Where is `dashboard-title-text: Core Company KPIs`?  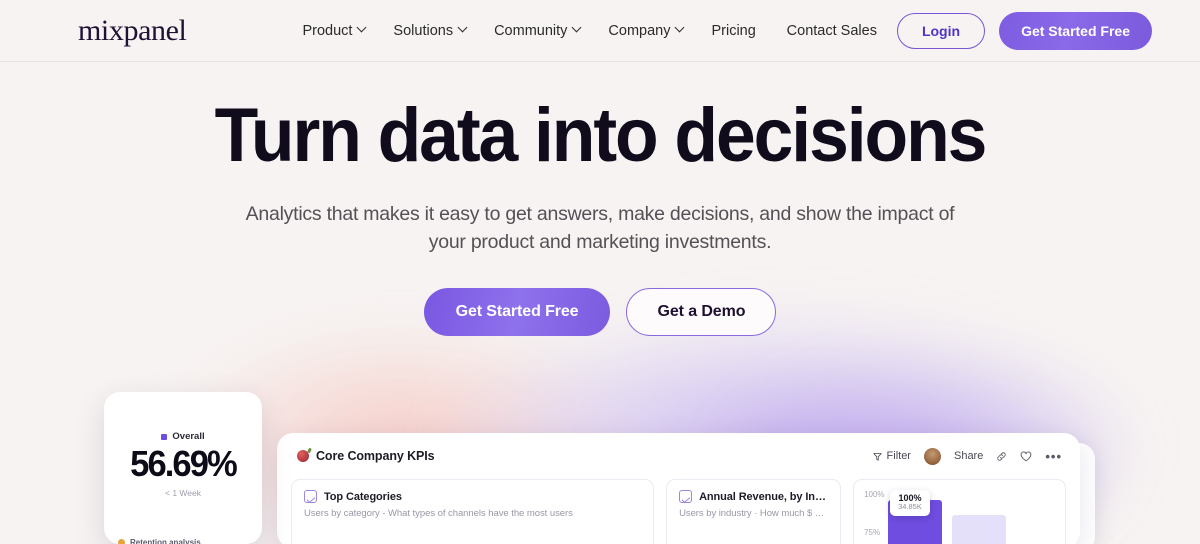 dashboard-title-text: Core Company KPIs is located at coordinates (375, 456).